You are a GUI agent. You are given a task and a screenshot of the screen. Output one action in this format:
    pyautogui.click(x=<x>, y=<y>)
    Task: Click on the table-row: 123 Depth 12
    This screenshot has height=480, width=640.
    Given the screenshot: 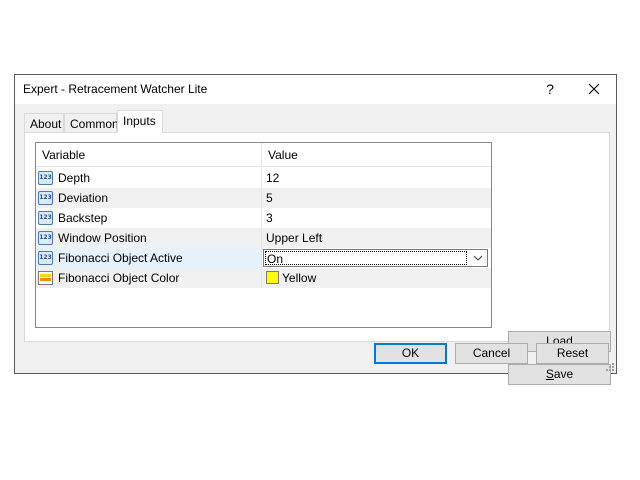 What is the action you would take?
    pyautogui.click(x=263, y=178)
    